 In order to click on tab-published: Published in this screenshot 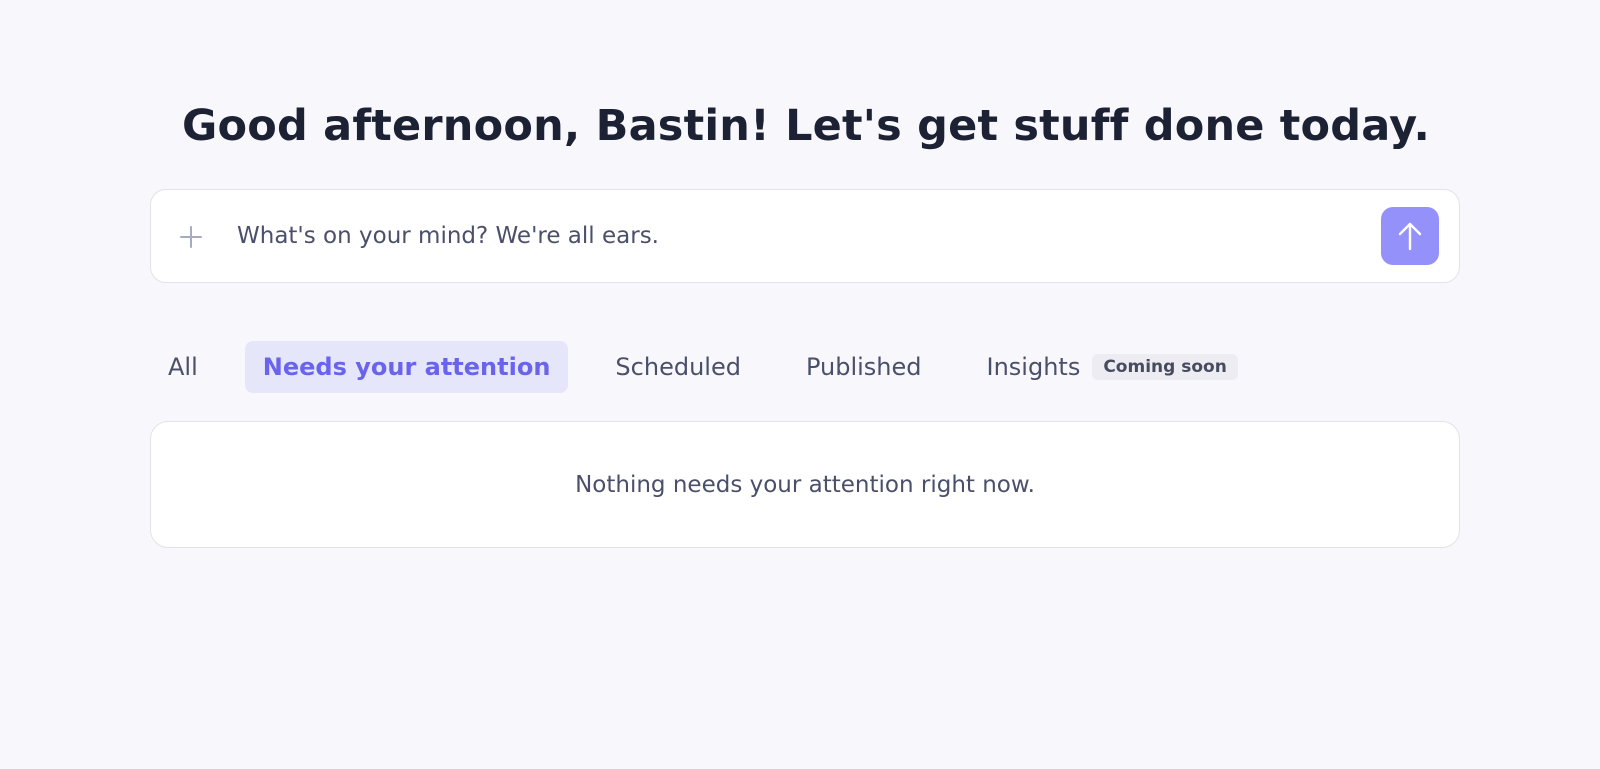, I will do `click(864, 367)`.